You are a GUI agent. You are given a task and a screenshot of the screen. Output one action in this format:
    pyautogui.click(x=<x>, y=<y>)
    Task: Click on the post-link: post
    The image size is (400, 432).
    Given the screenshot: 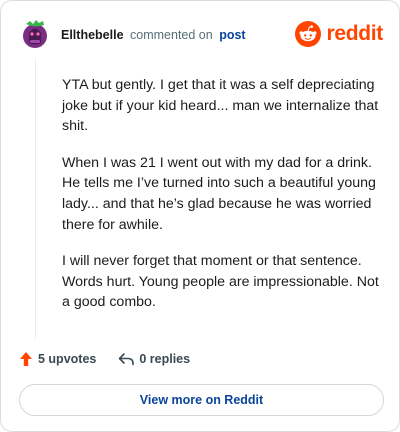 What is the action you would take?
    pyautogui.click(x=232, y=35)
    